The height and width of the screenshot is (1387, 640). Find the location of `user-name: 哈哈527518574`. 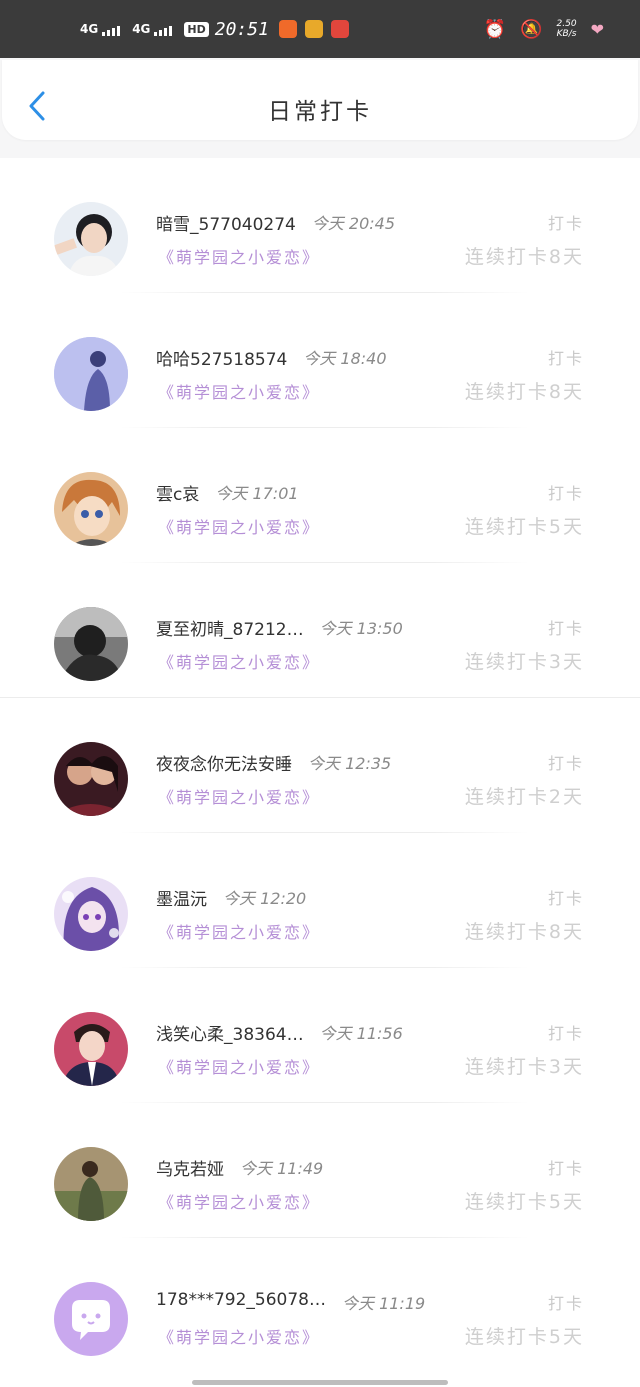

user-name: 哈哈527518574 is located at coordinates (221, 357).